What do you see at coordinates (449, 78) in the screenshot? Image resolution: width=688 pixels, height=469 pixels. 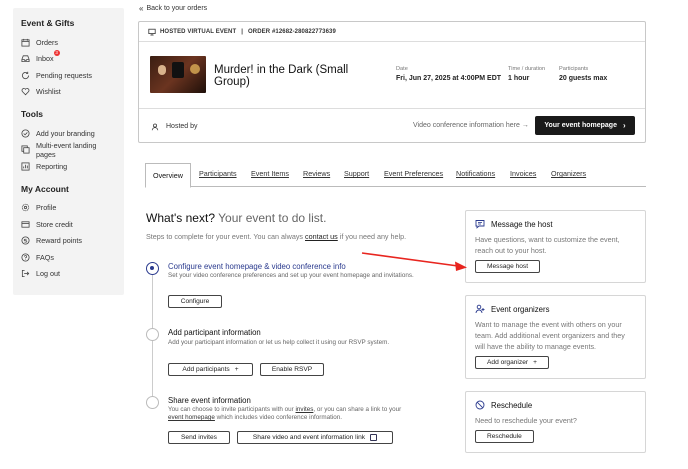 I see `date-value: Fri, Jun 27, 2025 at 4:00PM EDT` at bounding box center [449, 78].